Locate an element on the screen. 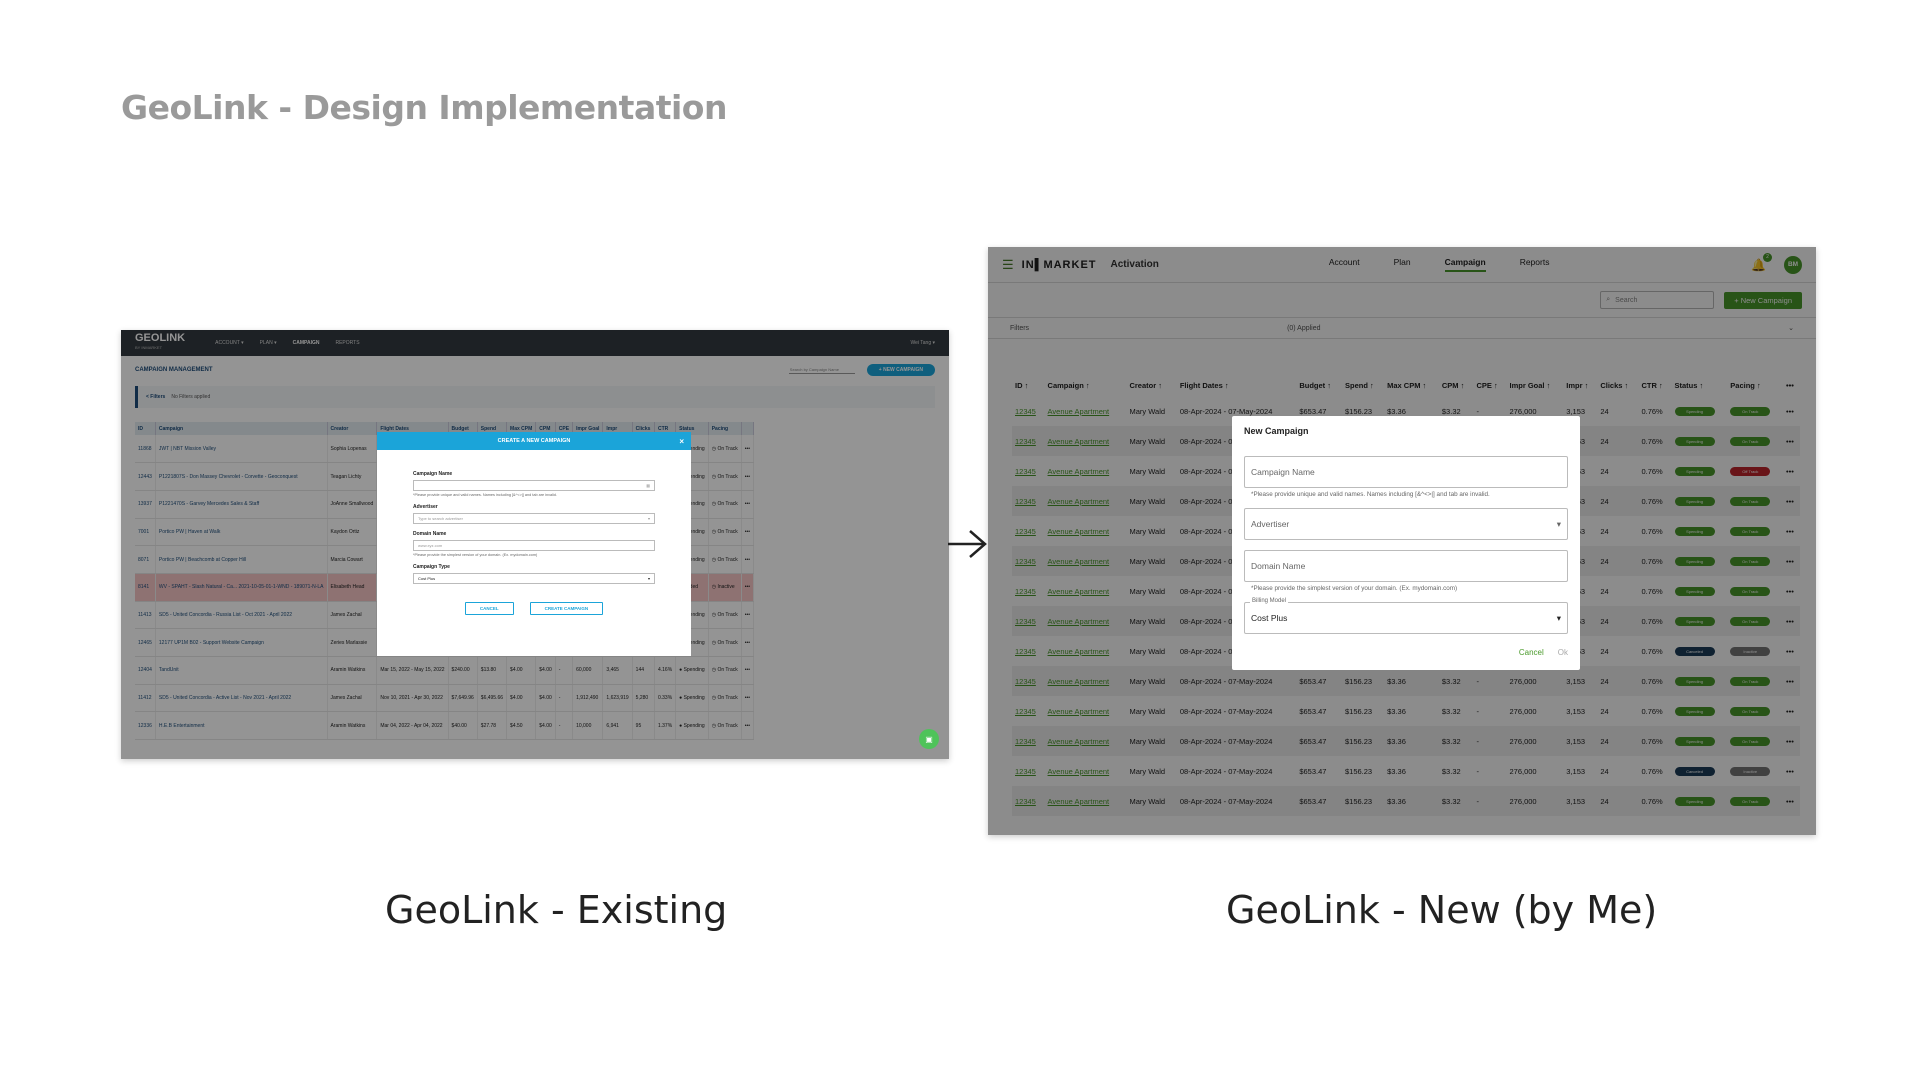 This screenshot has width=1920, height=1080. new-domain-placeholder: Domain Name is located at coordinates (1278, 566).